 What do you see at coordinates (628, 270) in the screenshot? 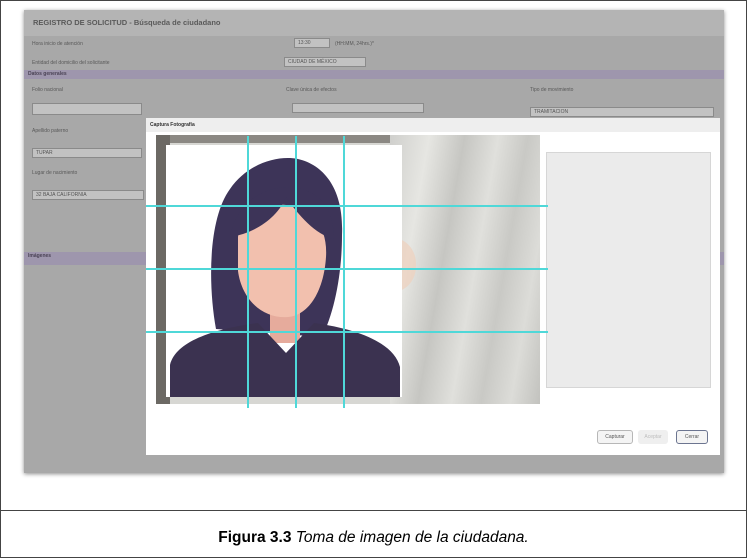
I see `photo-preview-panel` at bounding box center [628, 270].